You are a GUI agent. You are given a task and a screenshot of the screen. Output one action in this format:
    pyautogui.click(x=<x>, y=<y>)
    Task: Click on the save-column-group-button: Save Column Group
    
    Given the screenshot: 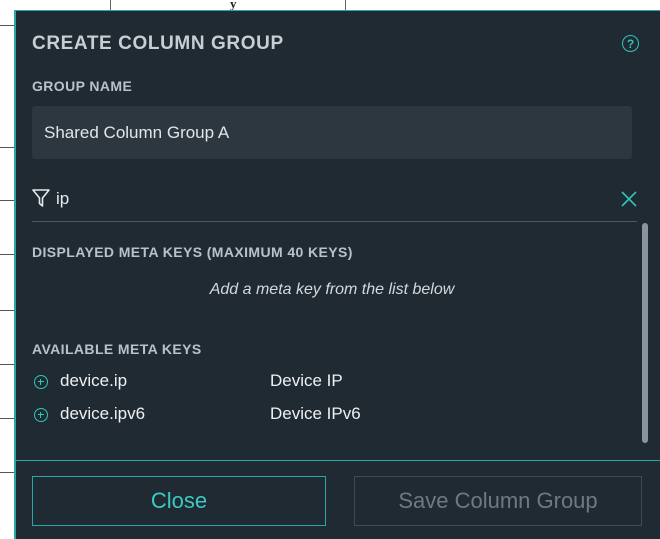 What is the action you would take?
    pyautogui.click(x=498, y=501)
    